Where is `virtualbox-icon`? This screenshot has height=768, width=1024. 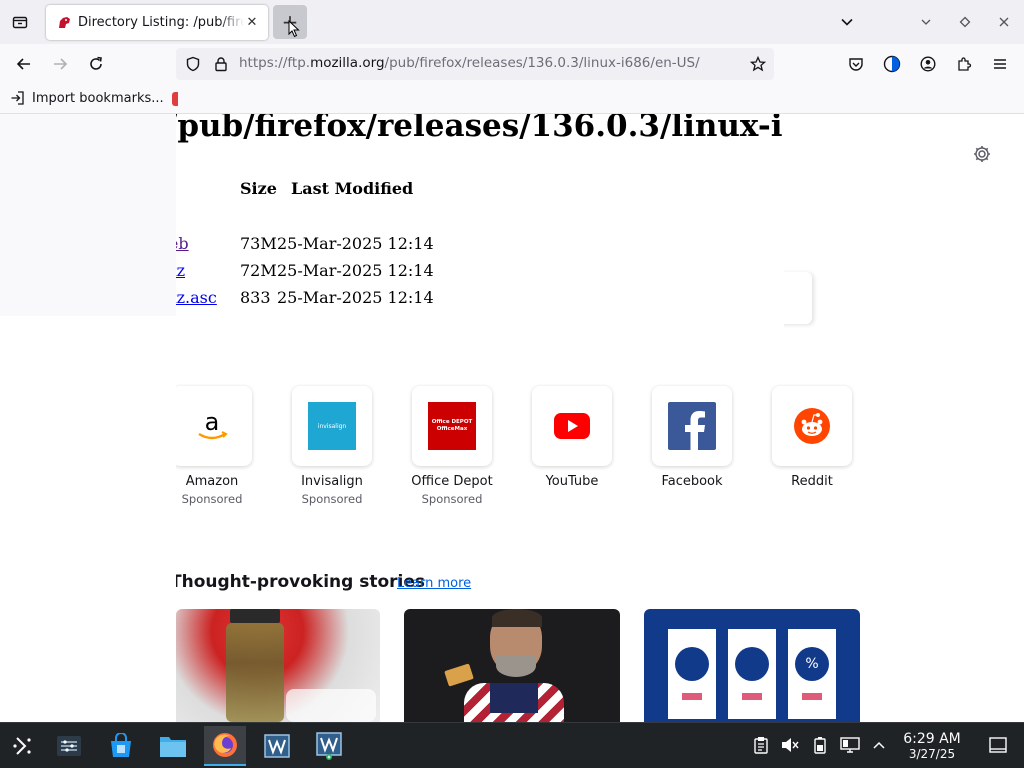
virtualbox-icon is located at coordinates (277, 746).